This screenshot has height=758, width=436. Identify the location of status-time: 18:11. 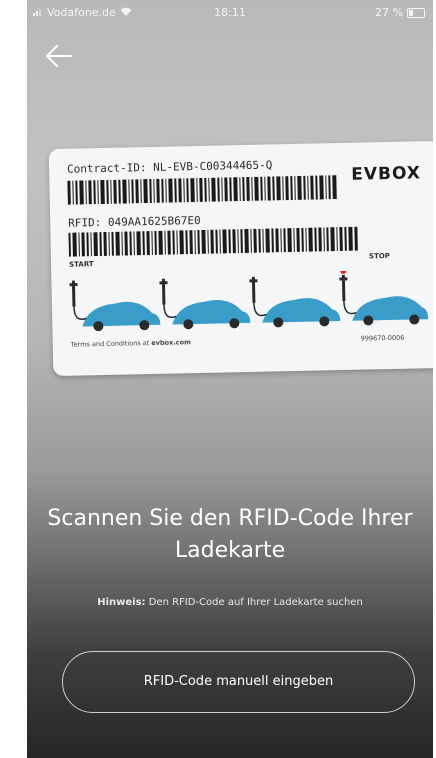
(230, 12).